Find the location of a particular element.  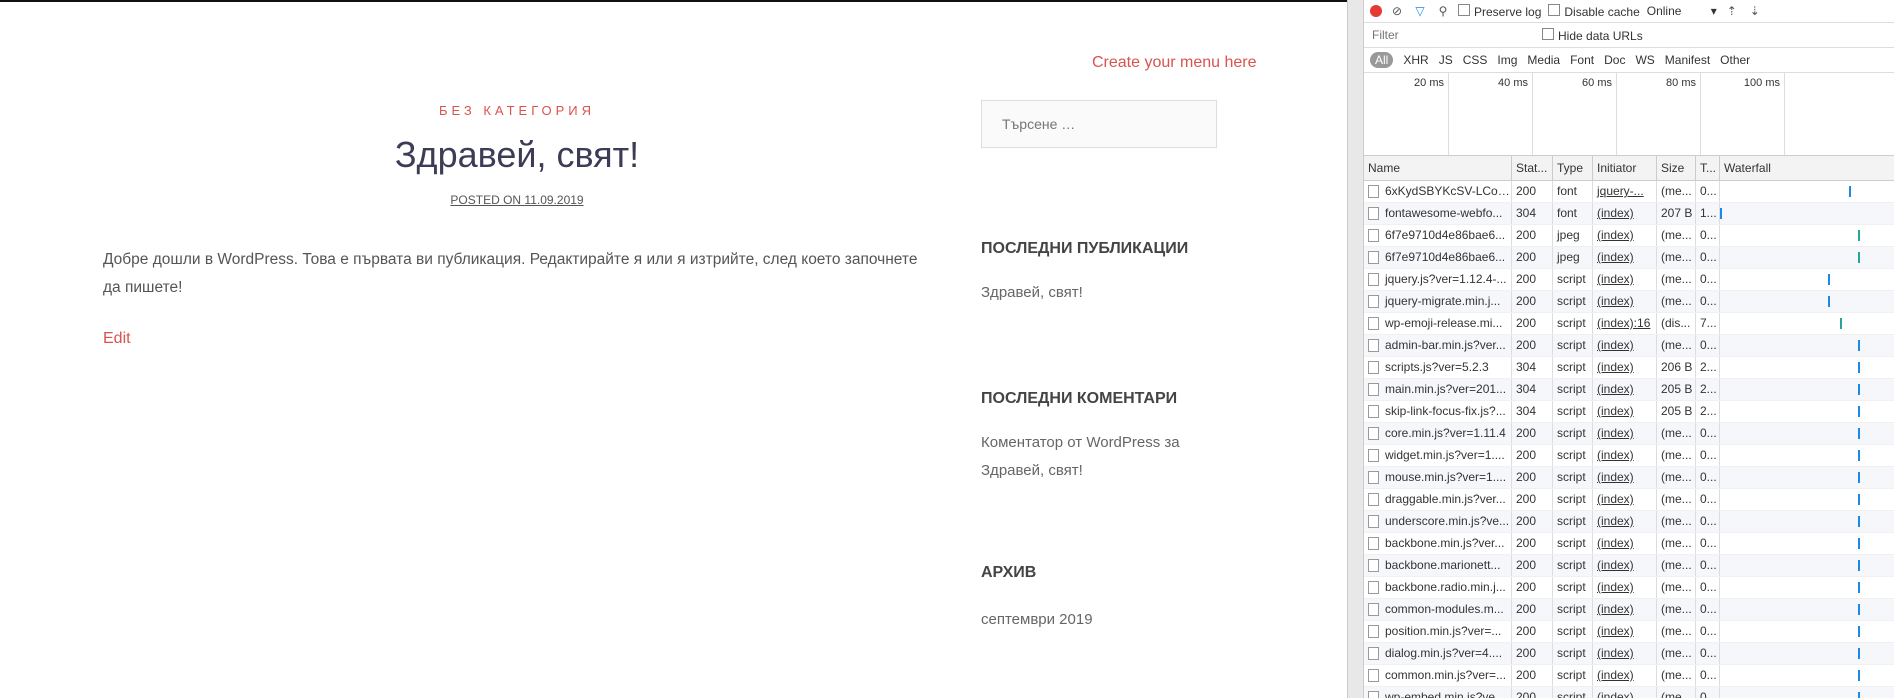

import-har-icon: ⇡ is located at coordinates (1732, 11).